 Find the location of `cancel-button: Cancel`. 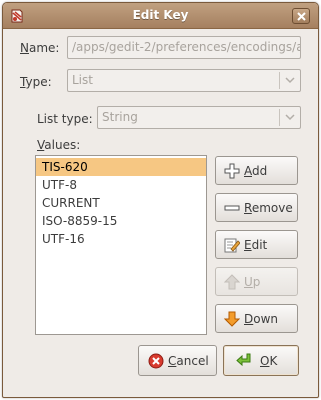

cancel-button: Cancel is located at coordinates (177, 360).